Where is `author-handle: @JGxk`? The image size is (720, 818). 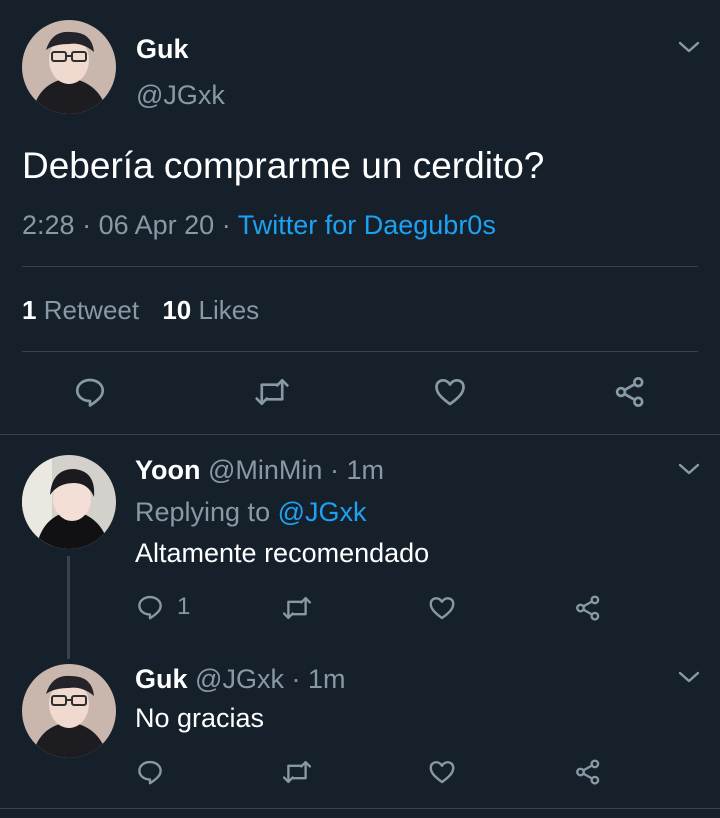
author-handle: @JGxk is located at coordinates (180, 95).